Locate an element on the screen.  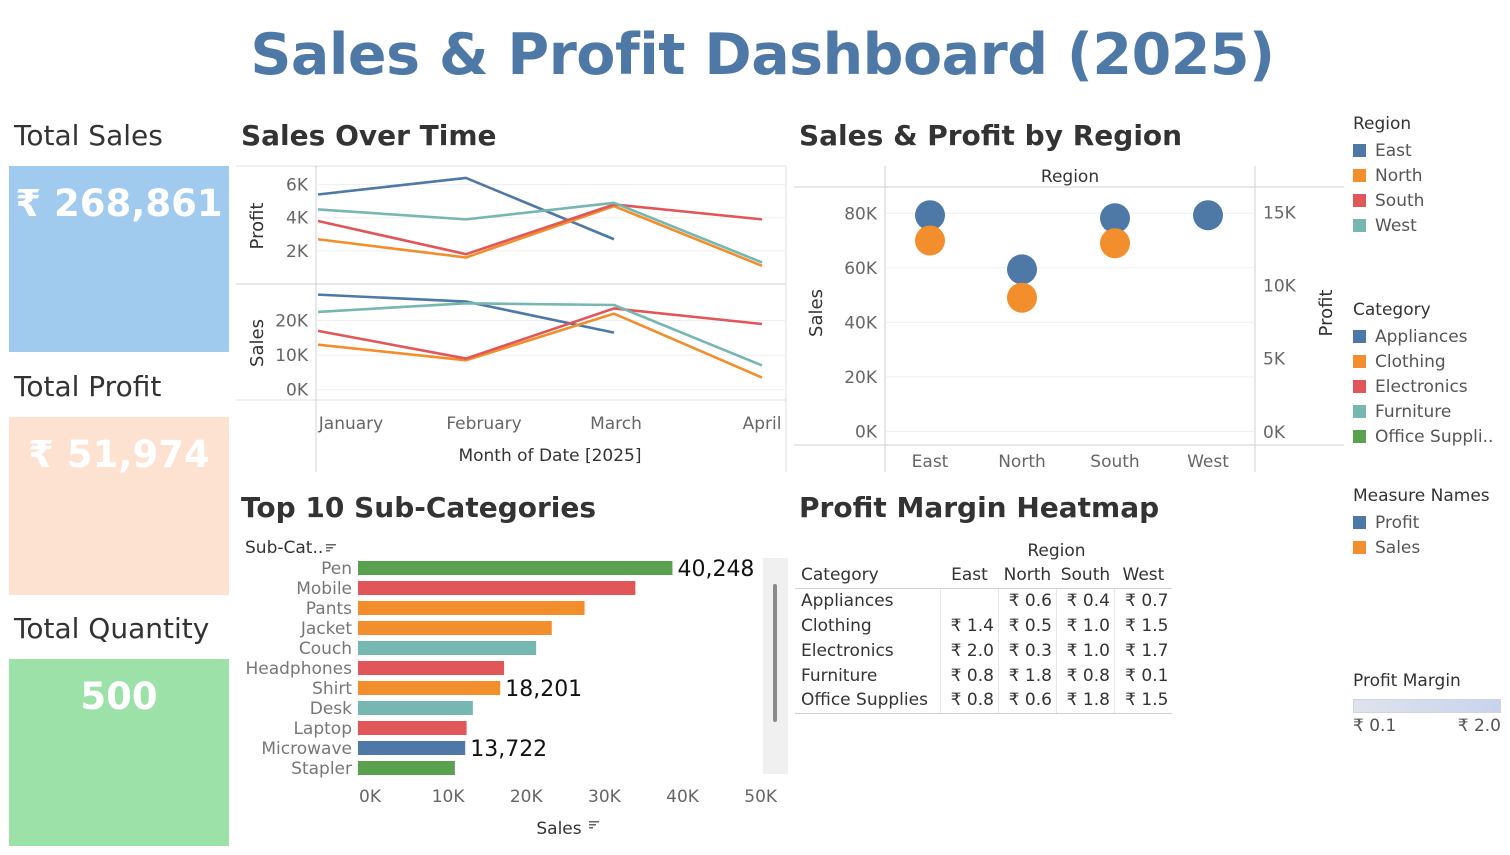
legend-label: East is located at coordinates (1393, 150).